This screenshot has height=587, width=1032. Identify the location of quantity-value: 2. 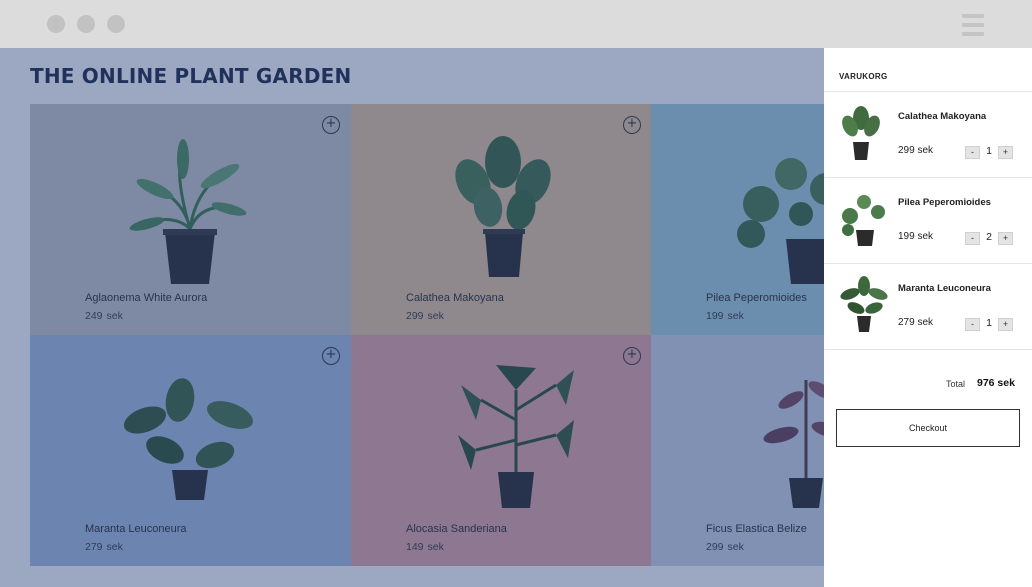
(989, 237).